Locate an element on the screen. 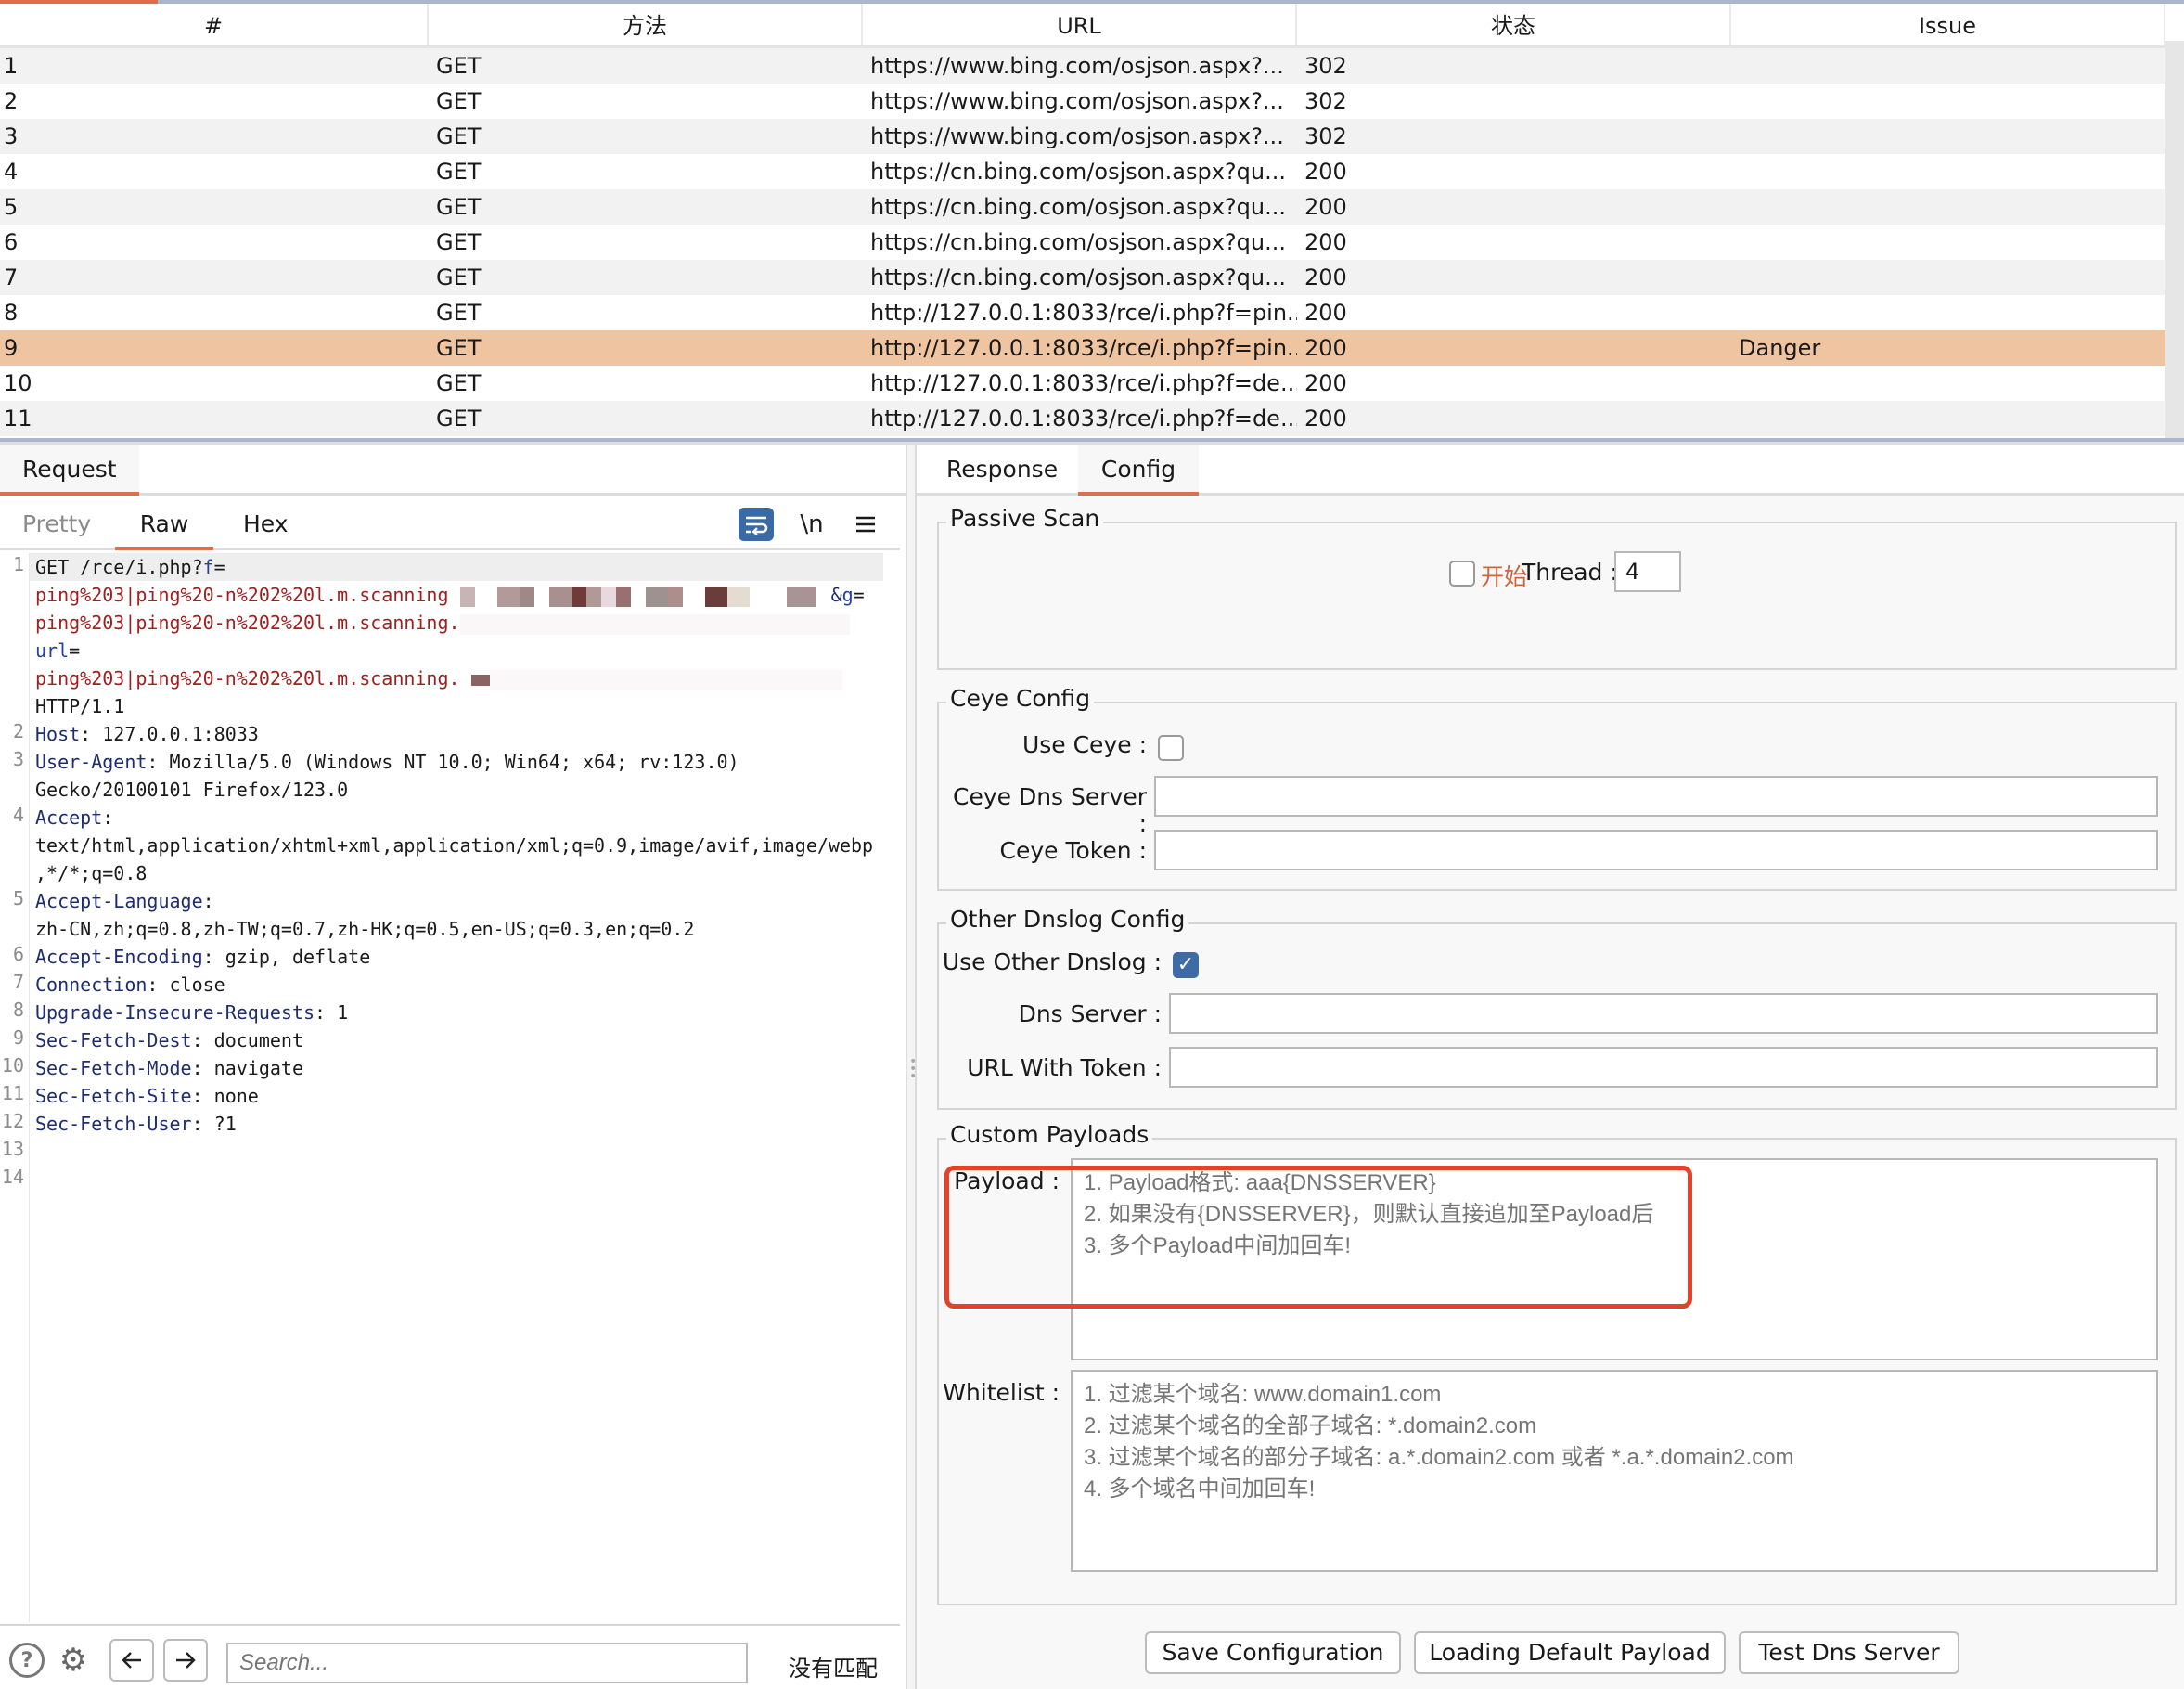 Image resolution: width=2184 pixels, height=1689 pixels. word-wrap-icon is located at coordinates (756, 524).